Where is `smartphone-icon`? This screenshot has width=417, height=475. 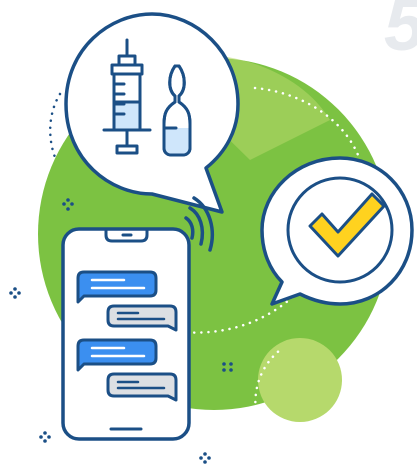
smartphone-icon is located at coordinates (126, 334).